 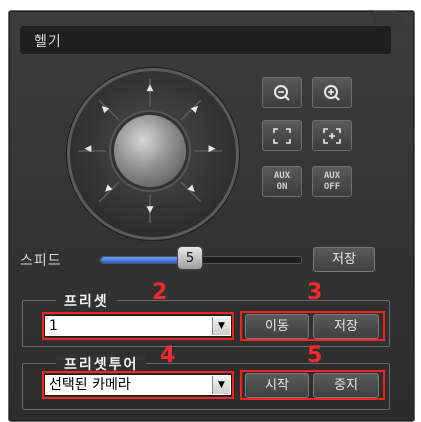 What do you see at coordinates (160, 292) in the screenshot?
I see `marker-2: 2` at bounding box center [160, 292].